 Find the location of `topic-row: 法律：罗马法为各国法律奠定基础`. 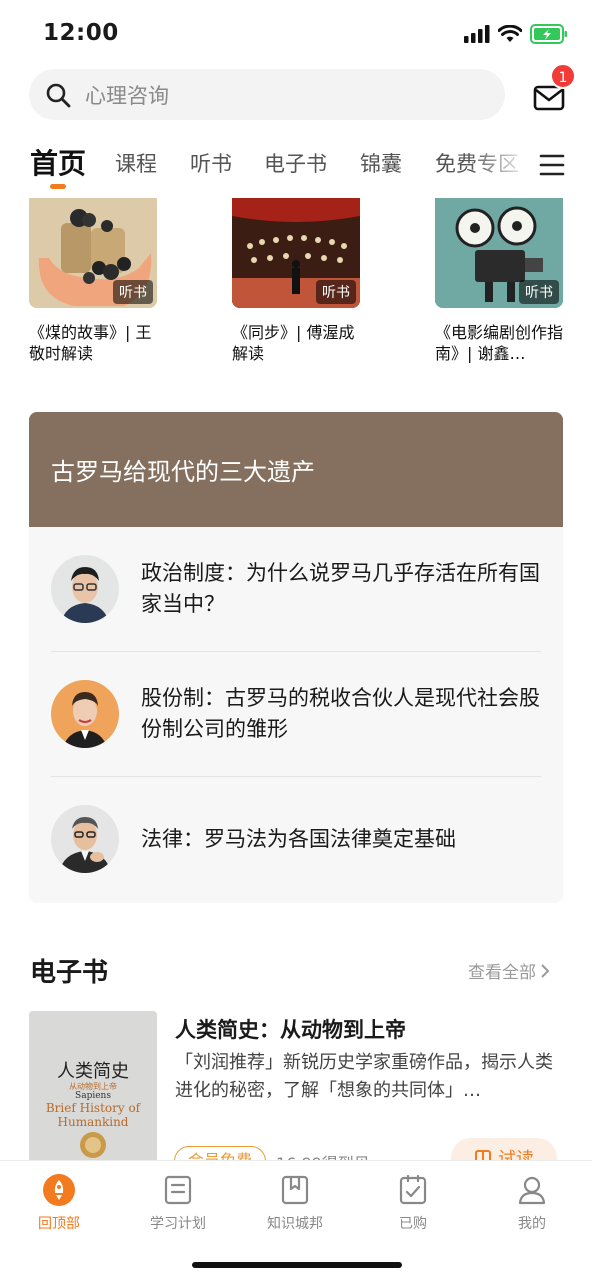

topic-row: 法律：罗马法为各国法律奠定基础 is located at coordinates (296, 839).